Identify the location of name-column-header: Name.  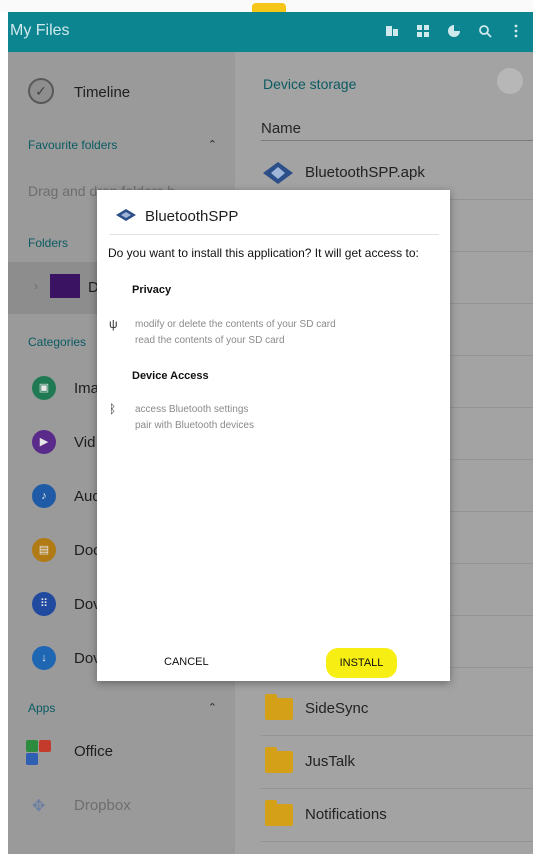
(281, 128).